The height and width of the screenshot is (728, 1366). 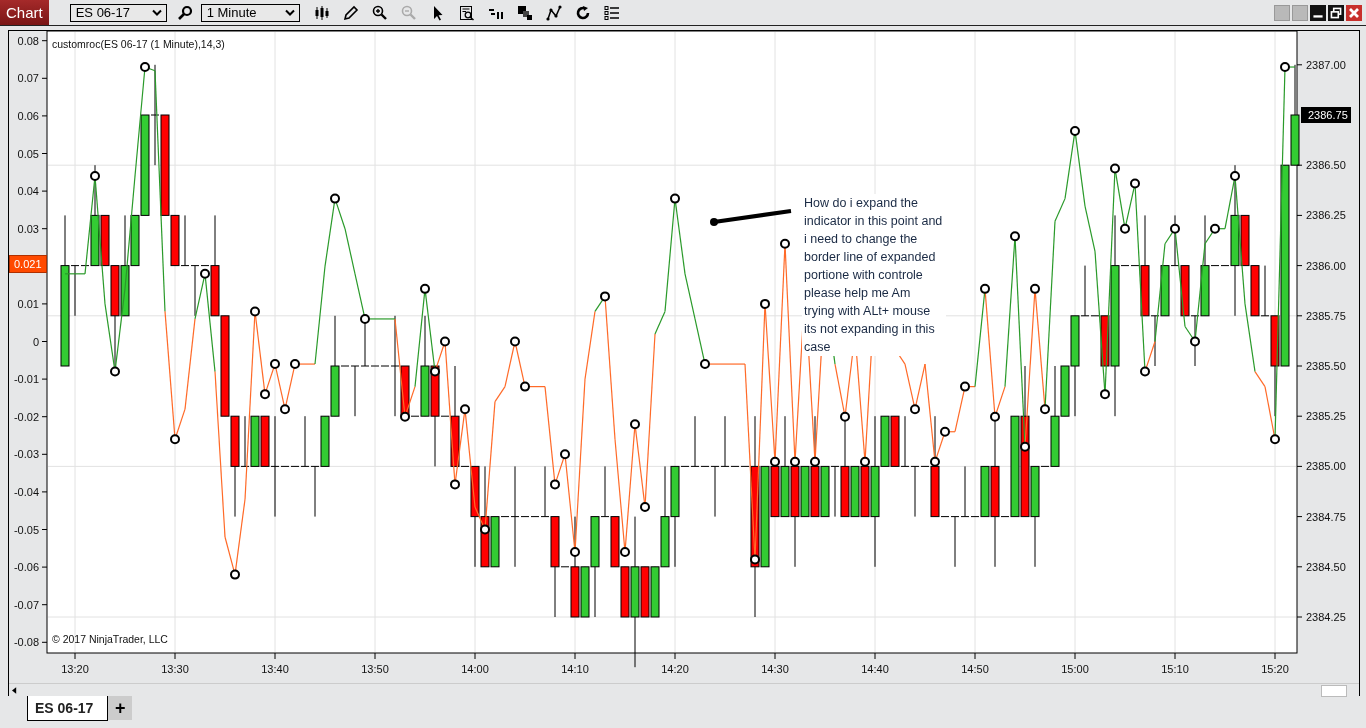 I want to click on axis-label: 14:10, so click(x=575, y=669).